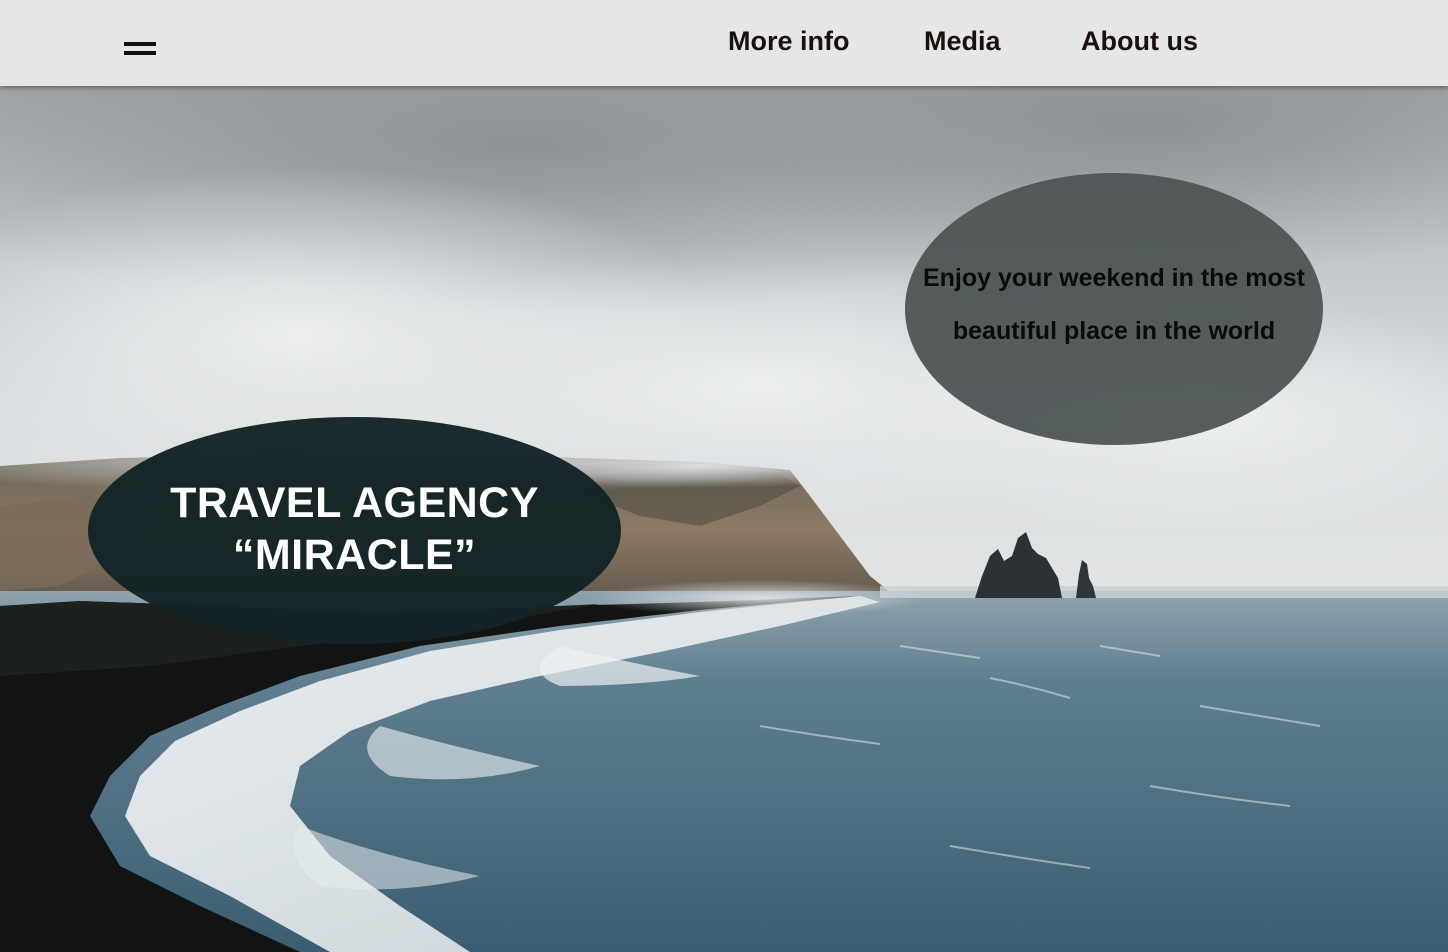 This screenshot has height=952, width=1448. What do you see at coordinates (962, 41) in the screenshot?
I see `nav-link-media: Media` at bounding box center [962, 41].